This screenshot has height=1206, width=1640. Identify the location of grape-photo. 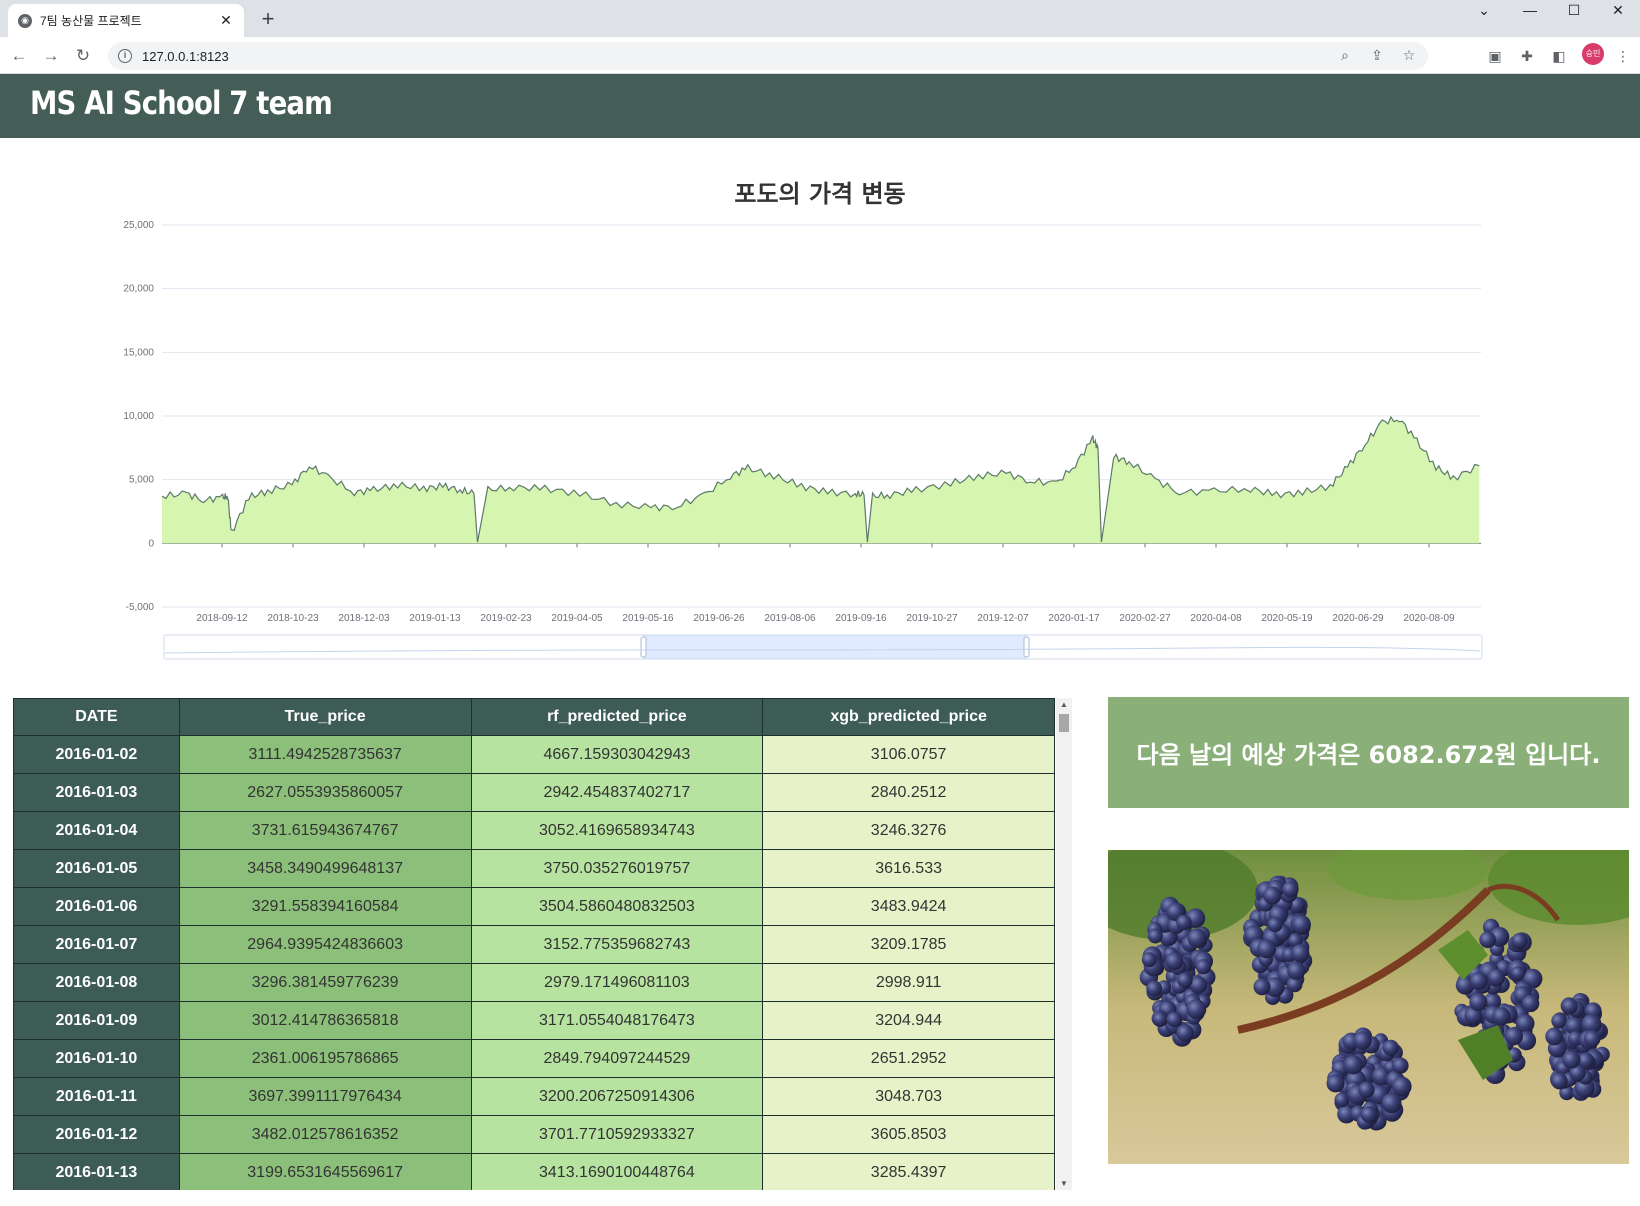
(1368, 1007).